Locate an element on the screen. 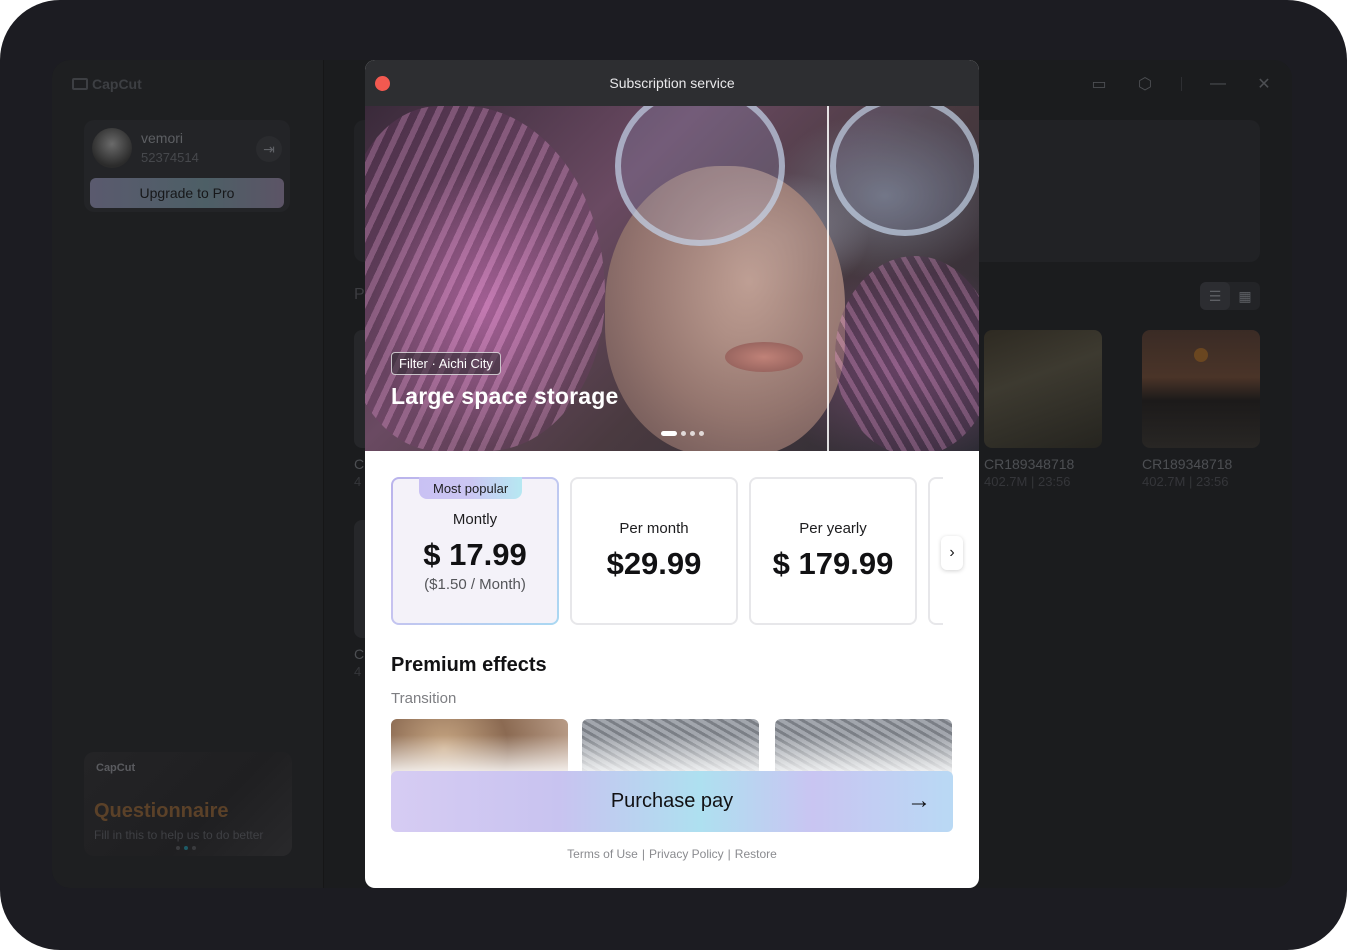 The image size is (1347, 950). app-logo: CapCut is located at coordinates (107, 84).